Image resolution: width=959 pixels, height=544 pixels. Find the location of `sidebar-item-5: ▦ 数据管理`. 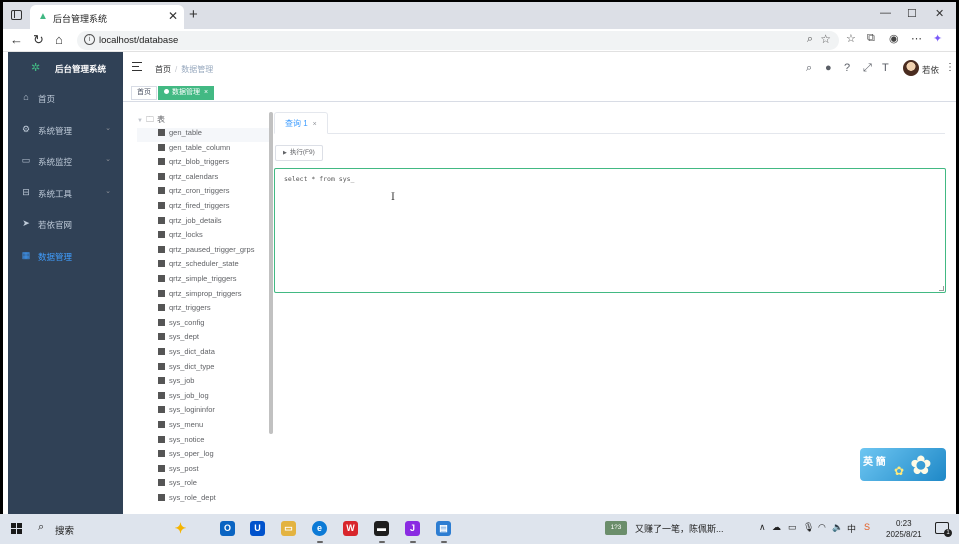

sidebar-item-5: ▦ 数据管理 is located at coordinates (65, 256).